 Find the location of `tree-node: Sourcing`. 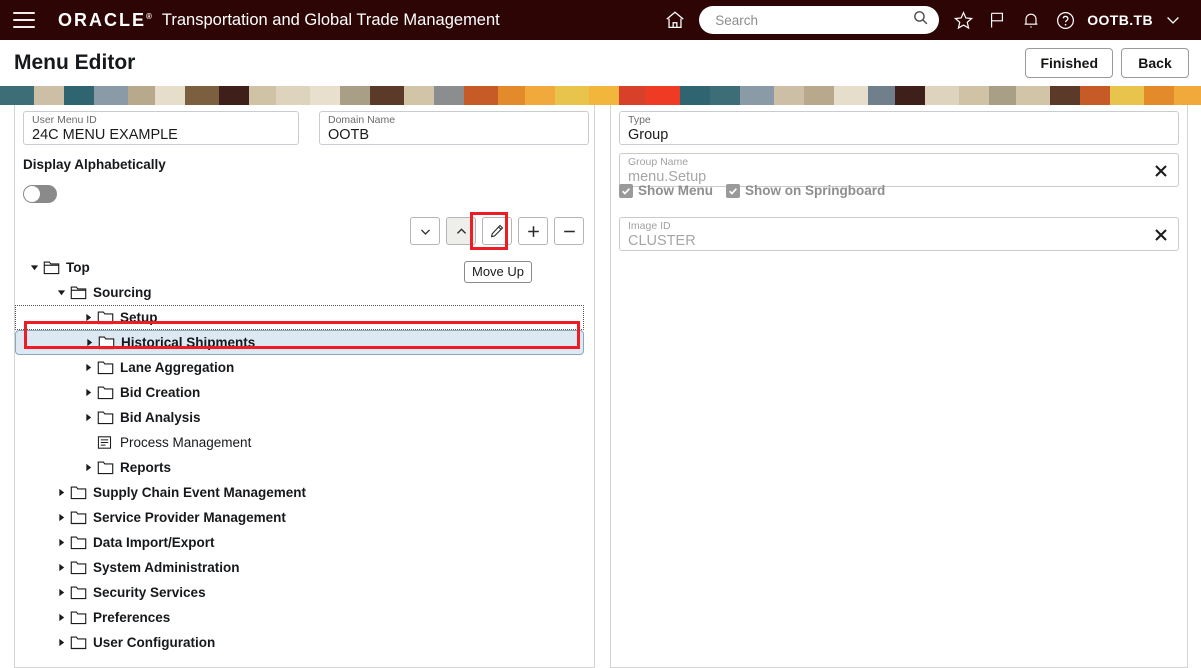

tree-node: Sourcing is located at coordinates (304, 292).